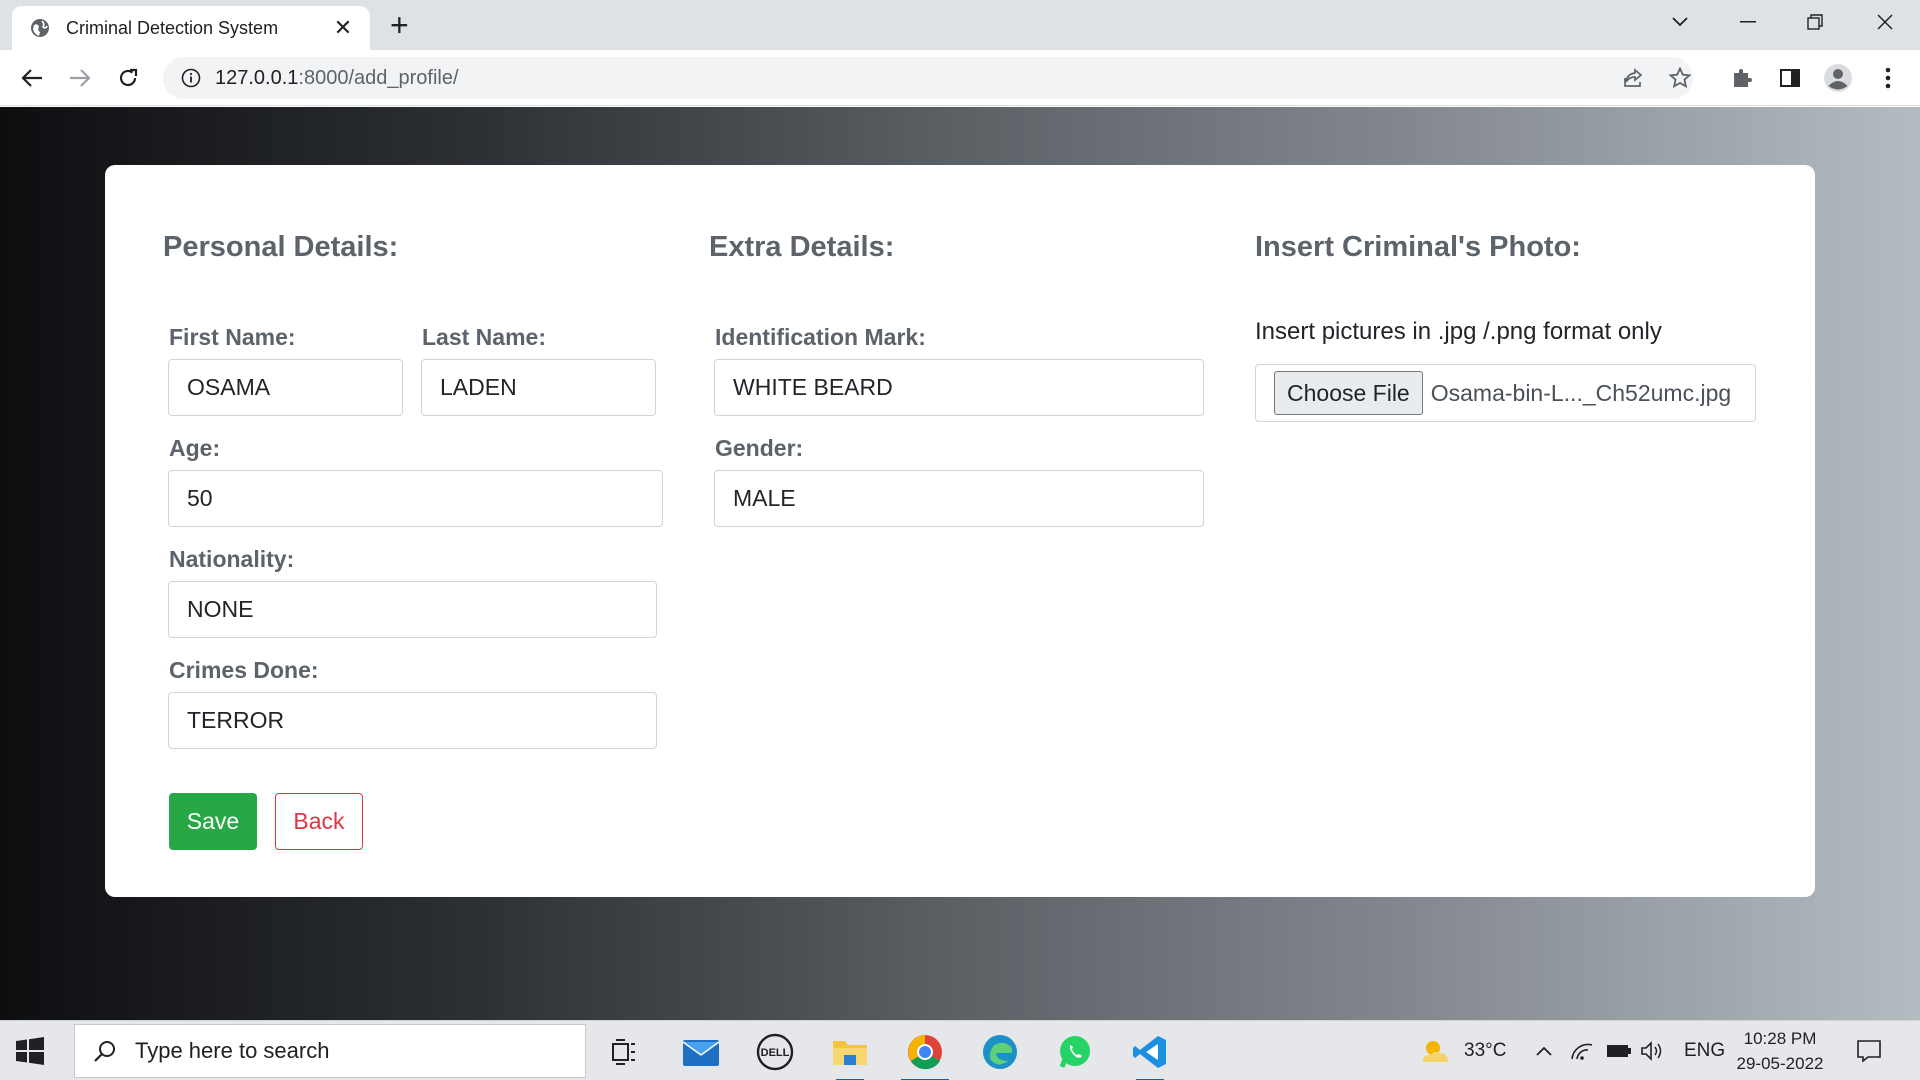 The image size is (1920, 1080). I want to click on back-button: Back, so click(319, 821).